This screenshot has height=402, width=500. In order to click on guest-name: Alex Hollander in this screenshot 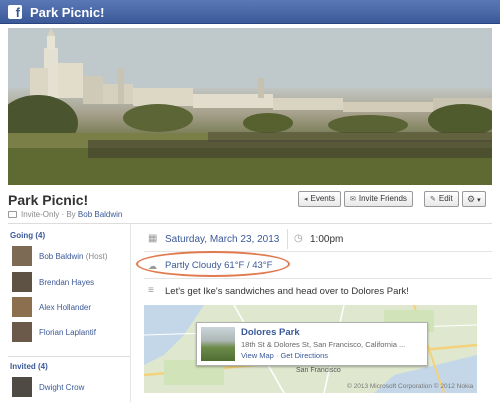, I will do `click(65, 307)`.